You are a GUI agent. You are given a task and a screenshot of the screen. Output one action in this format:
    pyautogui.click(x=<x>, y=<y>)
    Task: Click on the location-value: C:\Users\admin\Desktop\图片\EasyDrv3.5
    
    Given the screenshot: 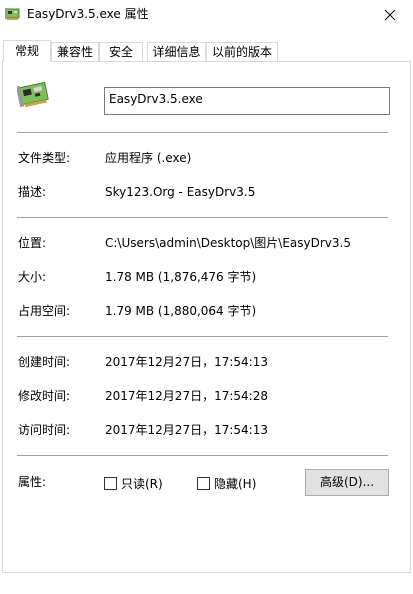 What is the action you would take?
    pyautogui.click(x=228, y=243)
    